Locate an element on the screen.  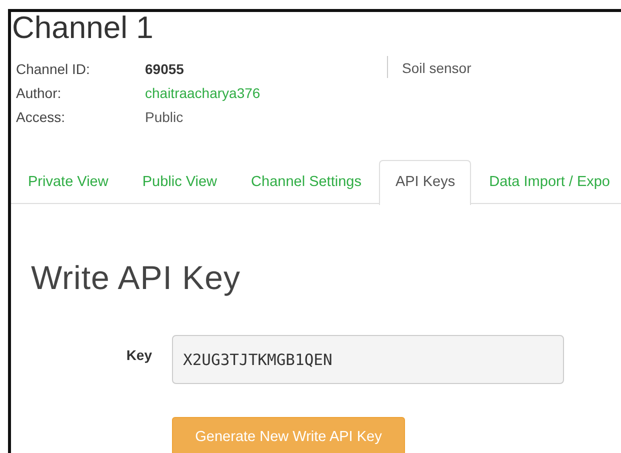
field-value: 69055 is located at coordinates (165, 69).